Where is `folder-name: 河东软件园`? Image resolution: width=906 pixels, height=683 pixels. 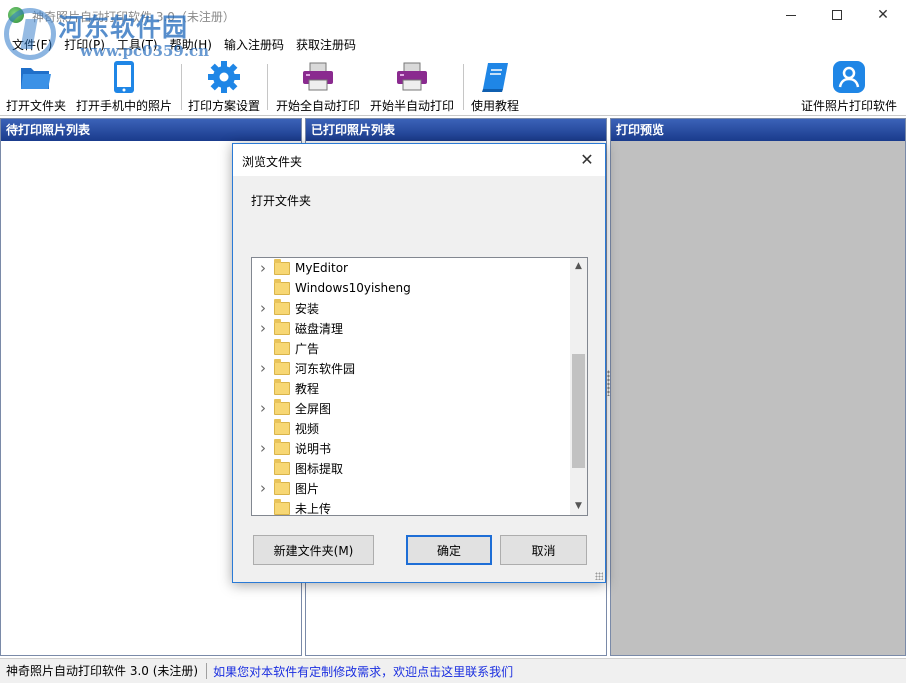
folder-name: 河东软件园 is located at coordinates (325, 368).